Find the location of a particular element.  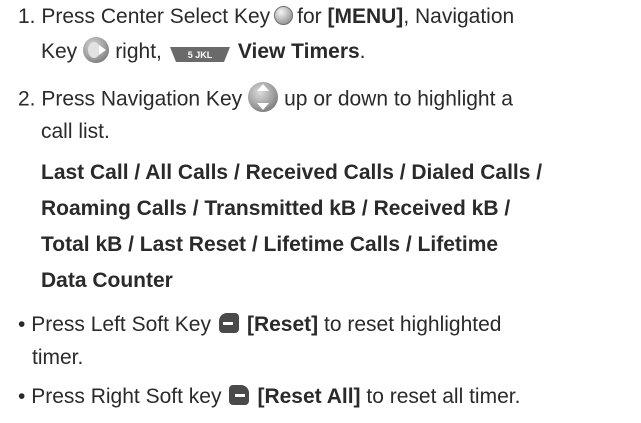

bullet-reset-text-timer: timer. is located at coordinates (58, 357).